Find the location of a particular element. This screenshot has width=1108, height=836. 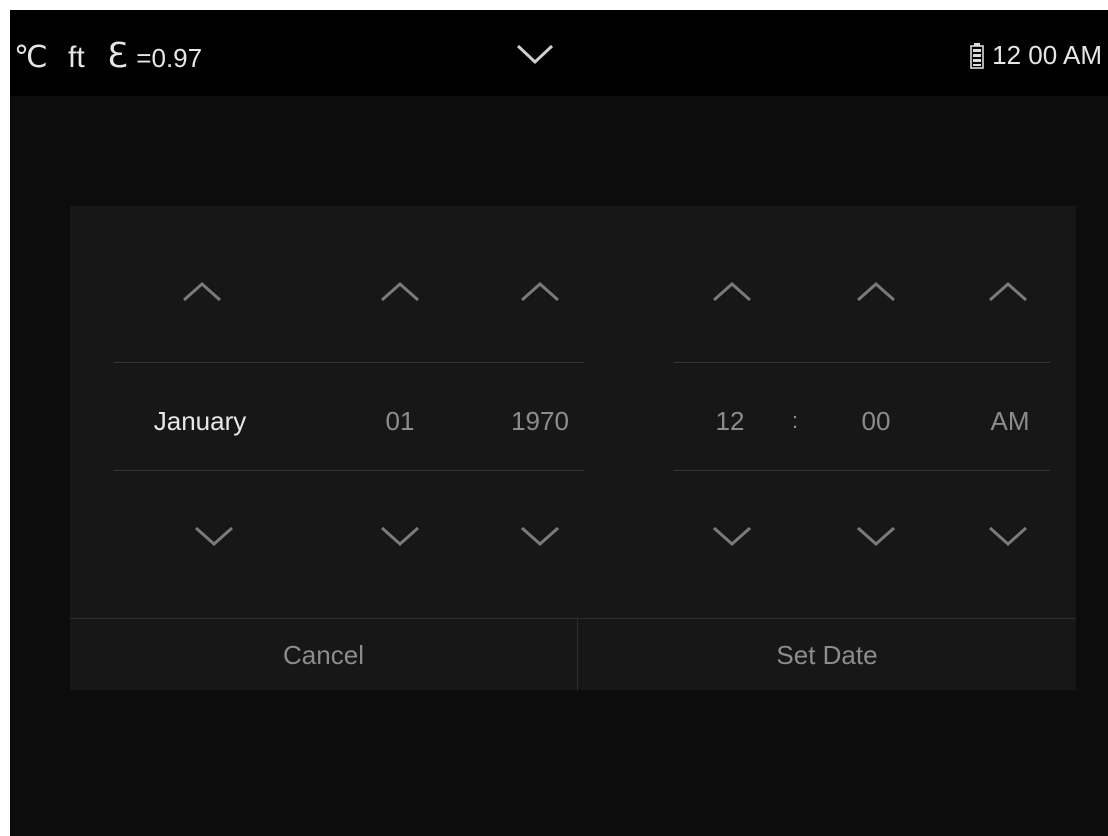

date-bottom-divider is located at coordinates (349, 470).